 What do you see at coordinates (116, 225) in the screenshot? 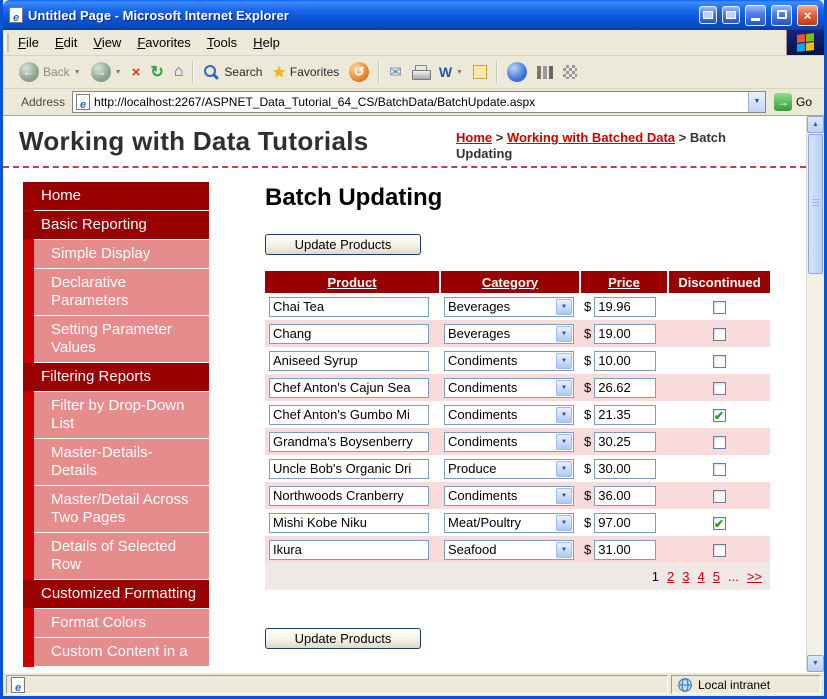
I see `sidebar-item: Basic Reporting` at bounding box center [116, 225].